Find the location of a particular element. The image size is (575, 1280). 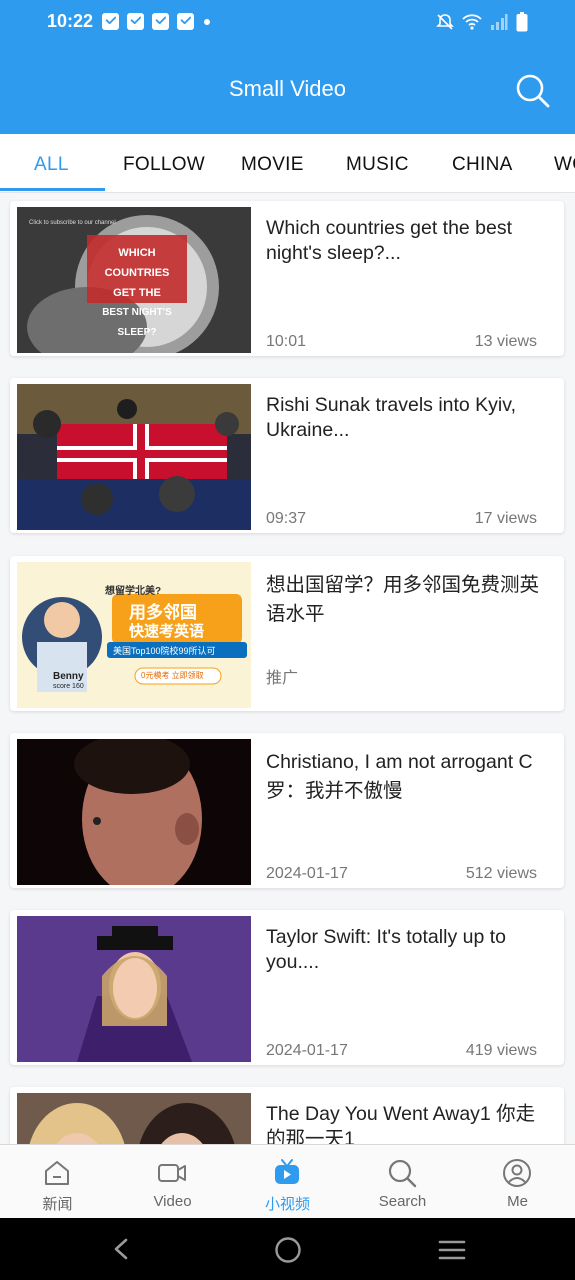

bottom-navigation: 新闻 Video 小视频 Search Me is located at coordinates (287, 1181).